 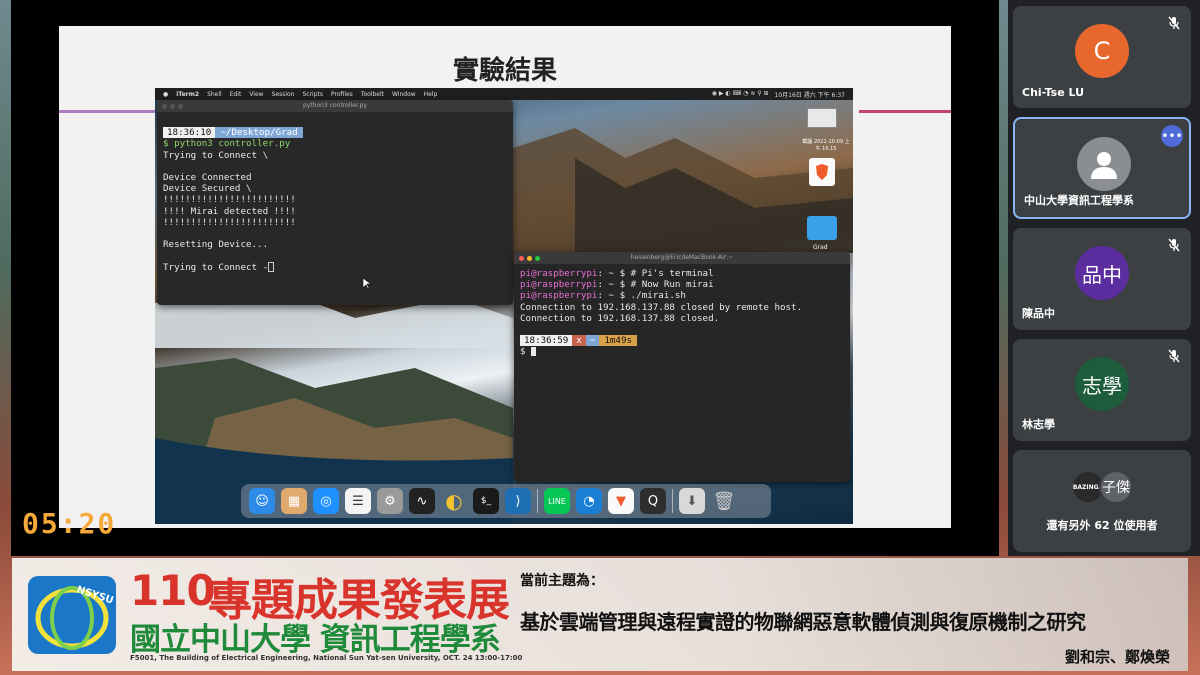 What do you see at coordinates (1104, 164) in the screenshot?
I see `avatar-placeholder-icon` at bounding box center [1104, 164].